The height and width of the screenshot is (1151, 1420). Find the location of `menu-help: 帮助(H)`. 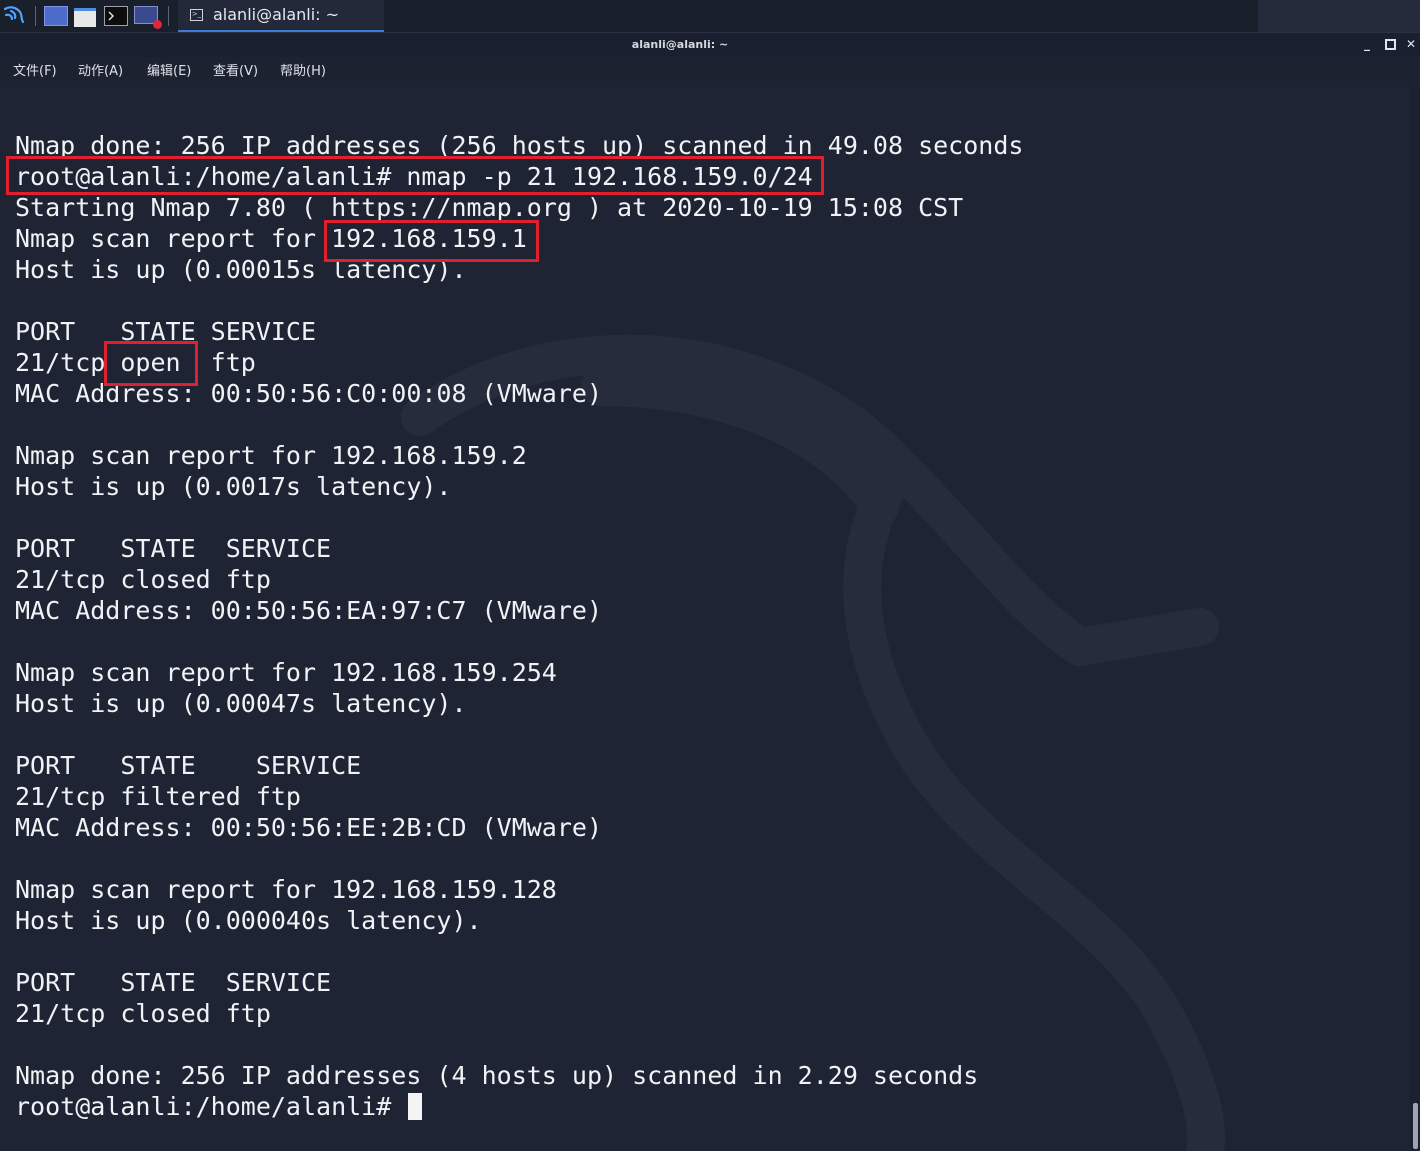

menu-help: 帮助(H) is located at coordinates (303, 72).